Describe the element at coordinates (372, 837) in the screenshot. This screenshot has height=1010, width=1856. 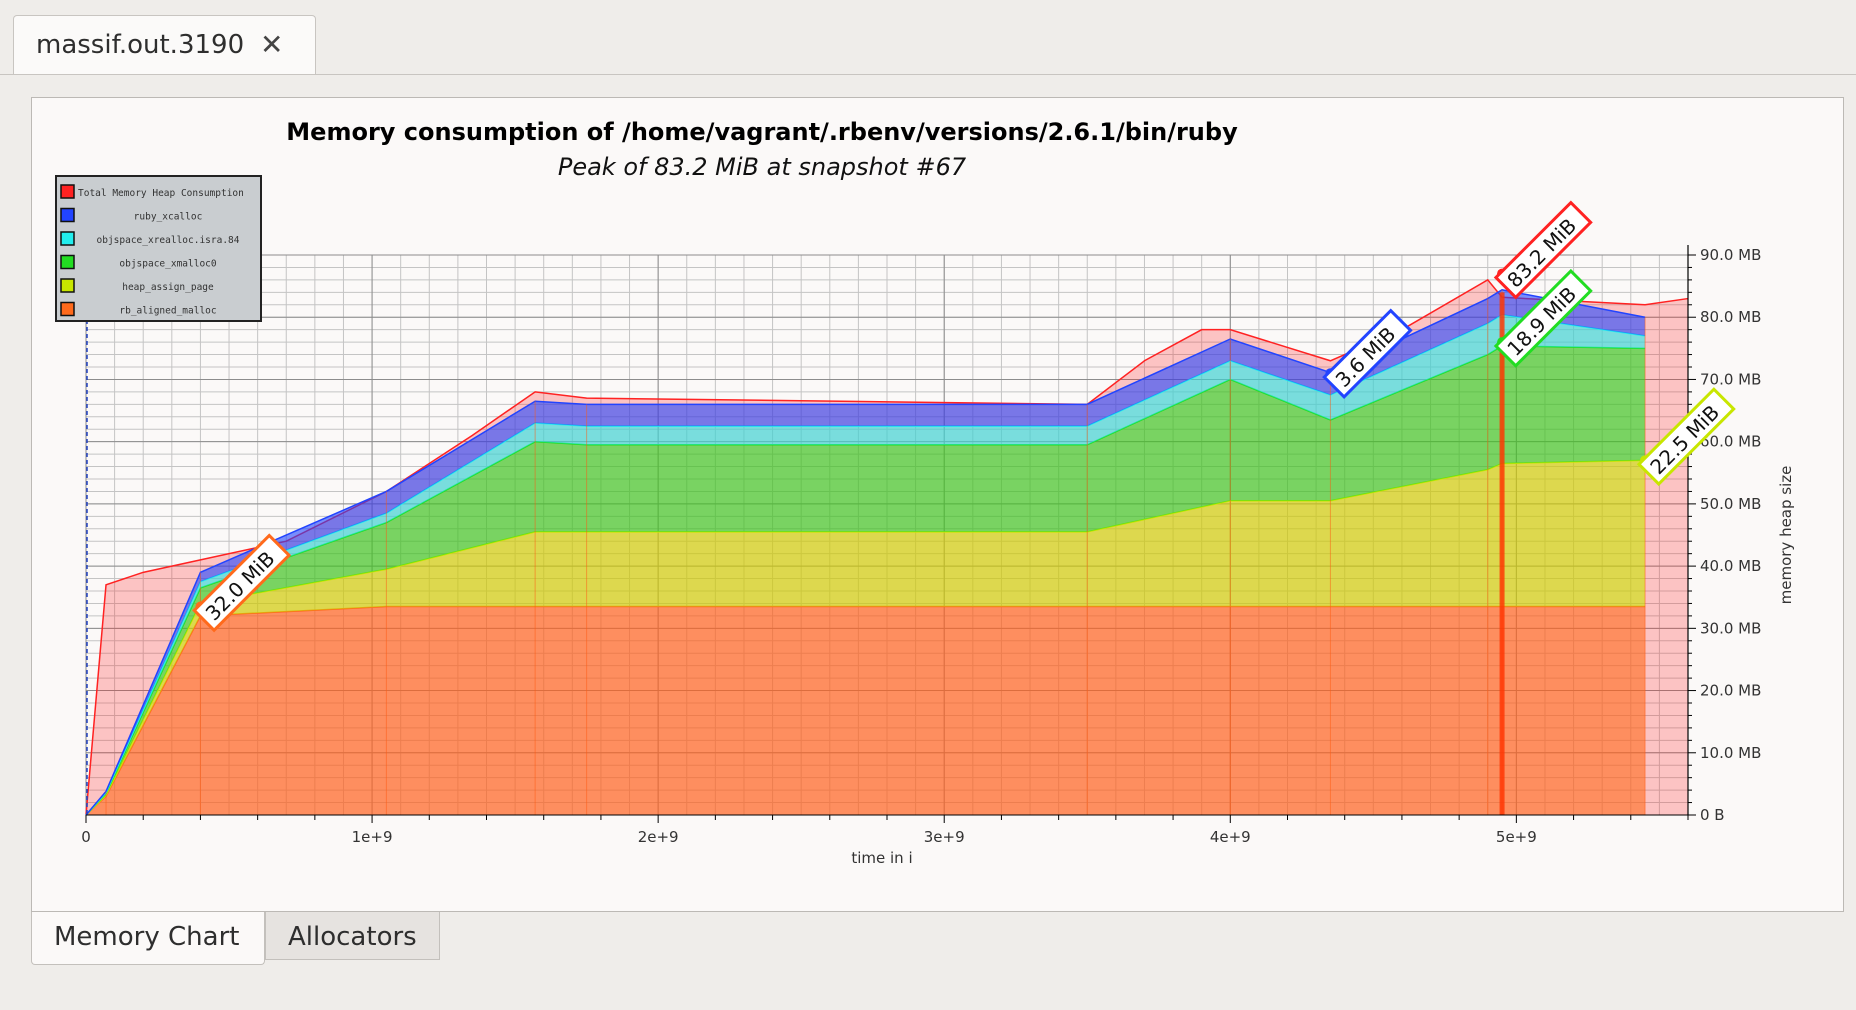
I see `x-tick-label: 1e+9` at that location.